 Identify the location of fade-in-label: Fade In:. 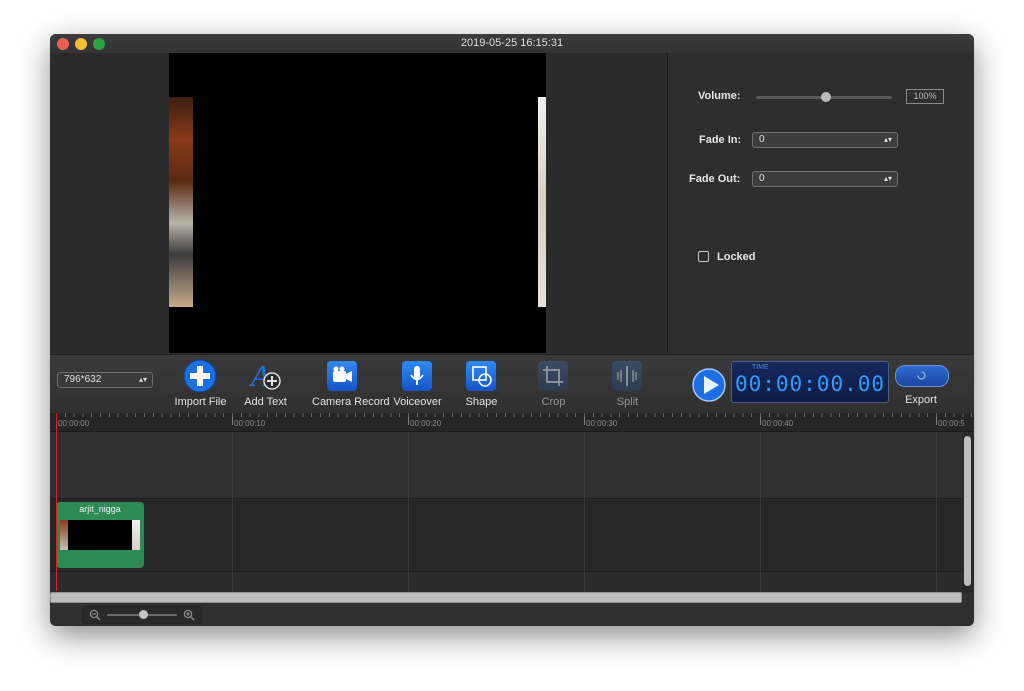
(720, 140).